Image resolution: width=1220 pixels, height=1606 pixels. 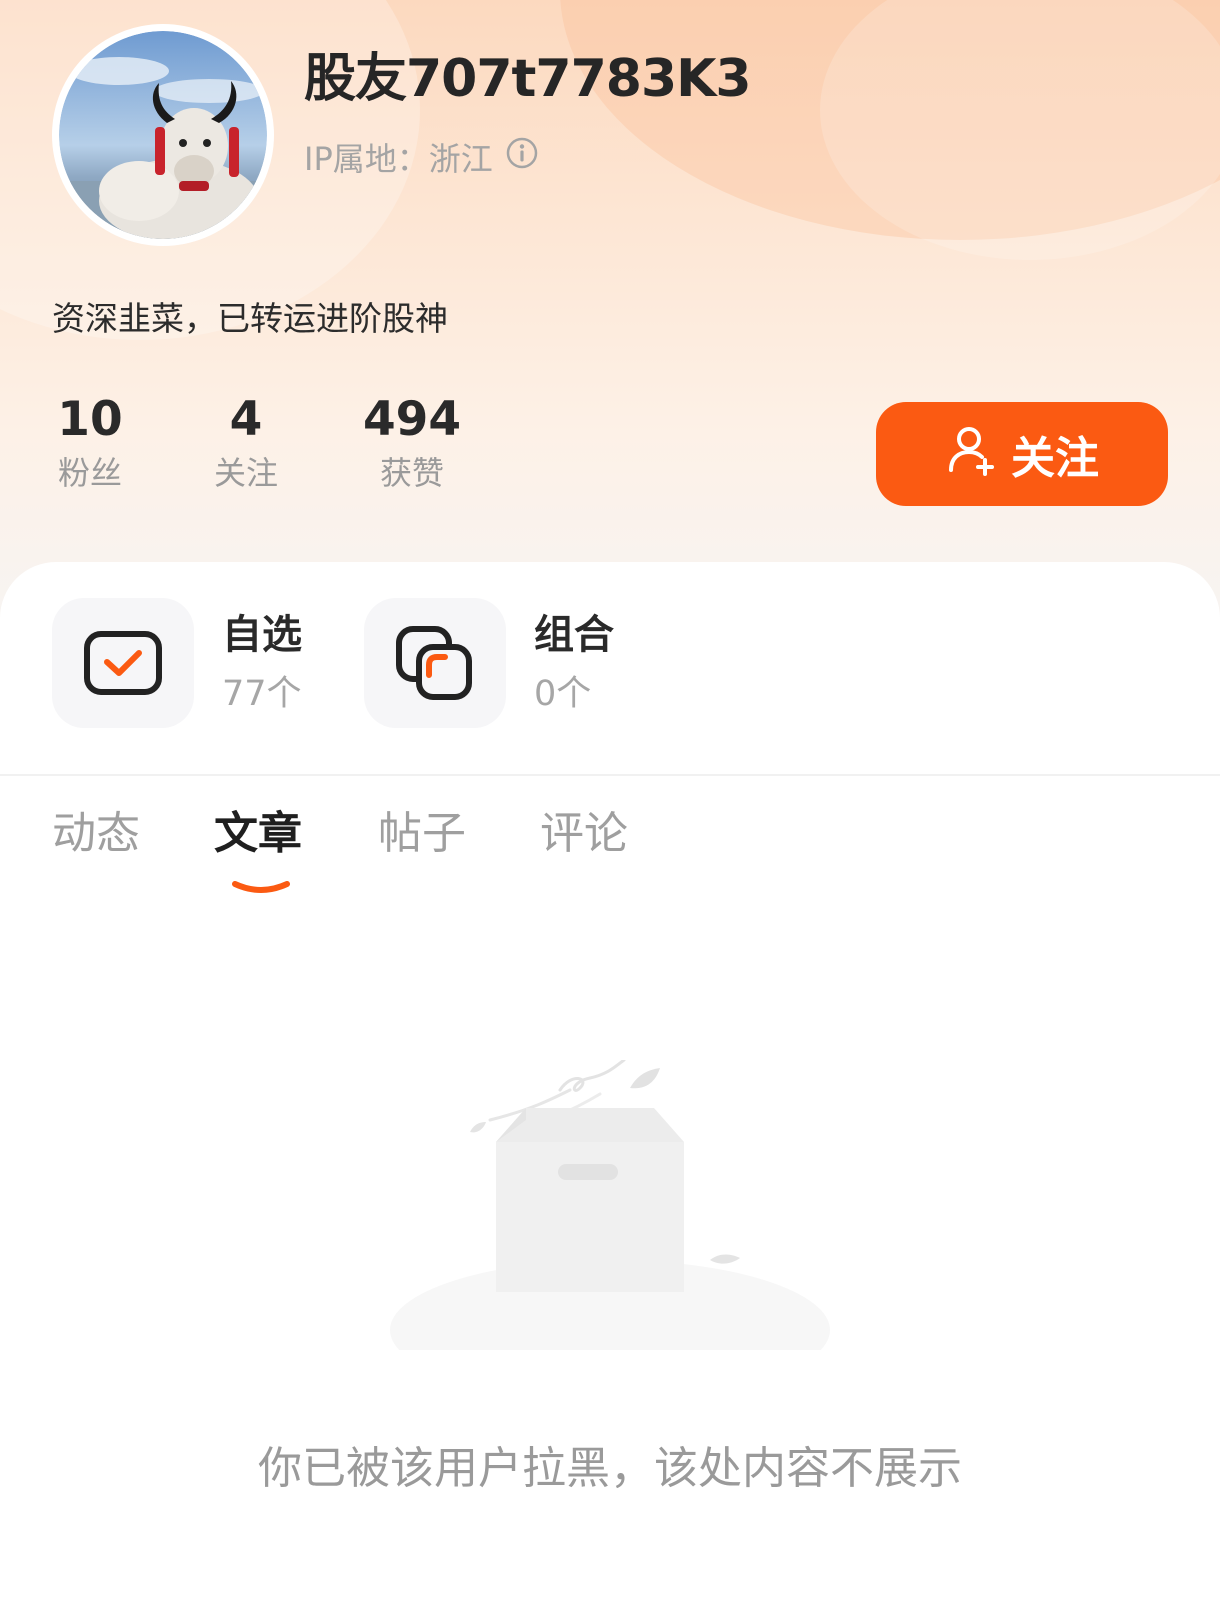 What do you see at coordinates (96, 834) in the screenshot?
I see `tab-dynamics: 动态` at bounding box center [96, 834].